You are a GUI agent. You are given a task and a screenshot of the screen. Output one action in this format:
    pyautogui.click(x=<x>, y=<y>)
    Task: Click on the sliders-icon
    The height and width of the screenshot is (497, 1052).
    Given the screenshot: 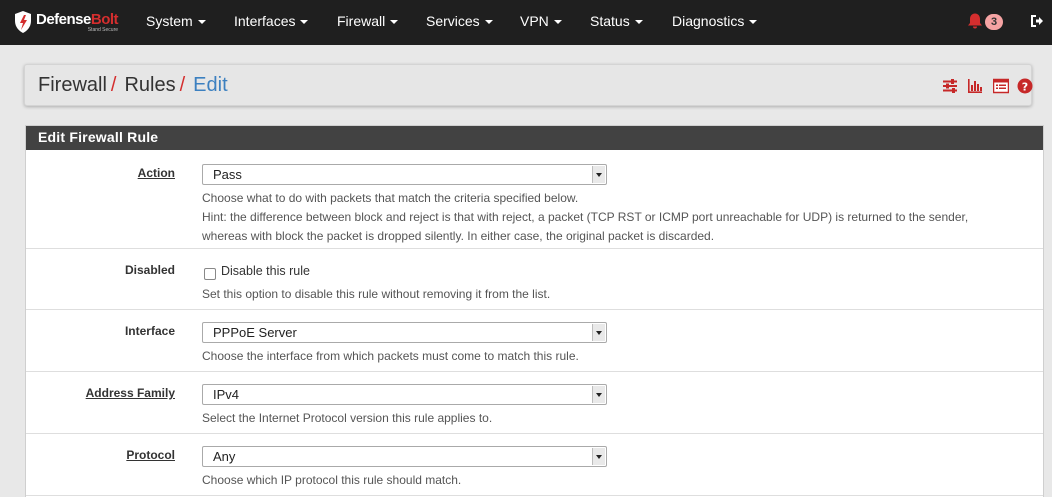 What is the action you would take?
    pyautogui.click(x=950, y=86)
    